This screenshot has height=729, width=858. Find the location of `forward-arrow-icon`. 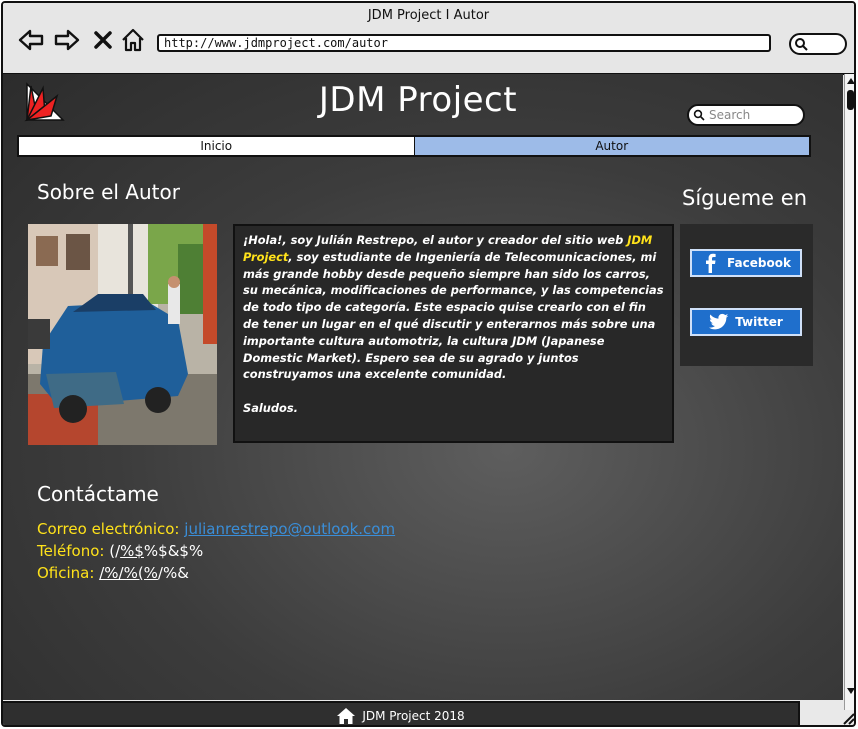

forward-arrow-icon is located at coordinates (67, 40).